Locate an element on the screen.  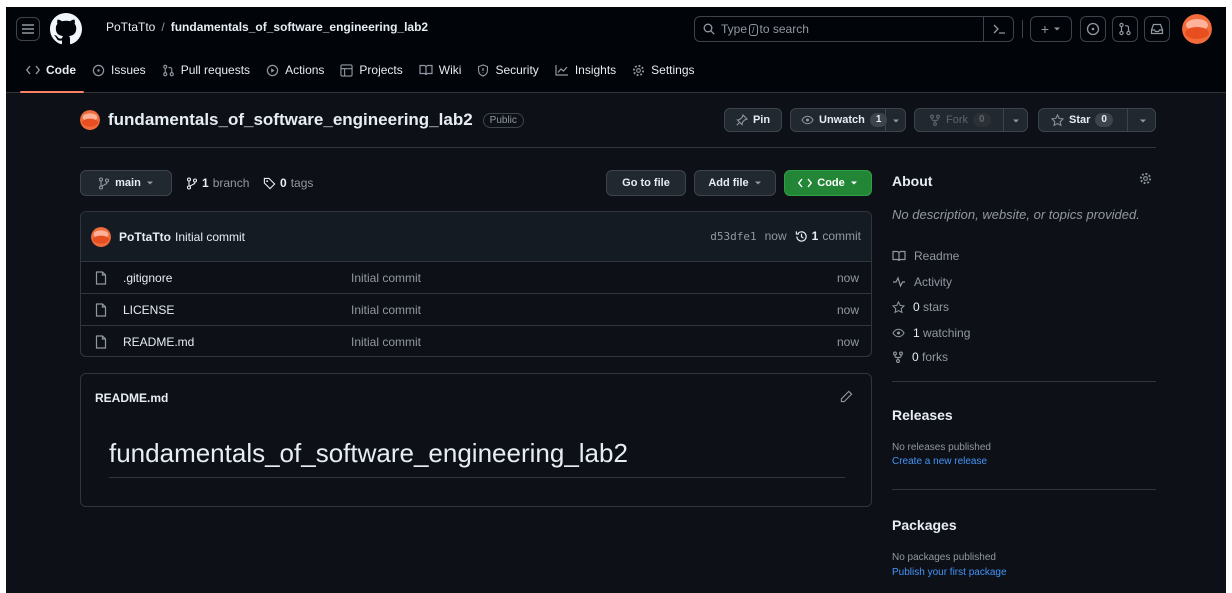
commit-time: now is located at coordinates (775, 236).